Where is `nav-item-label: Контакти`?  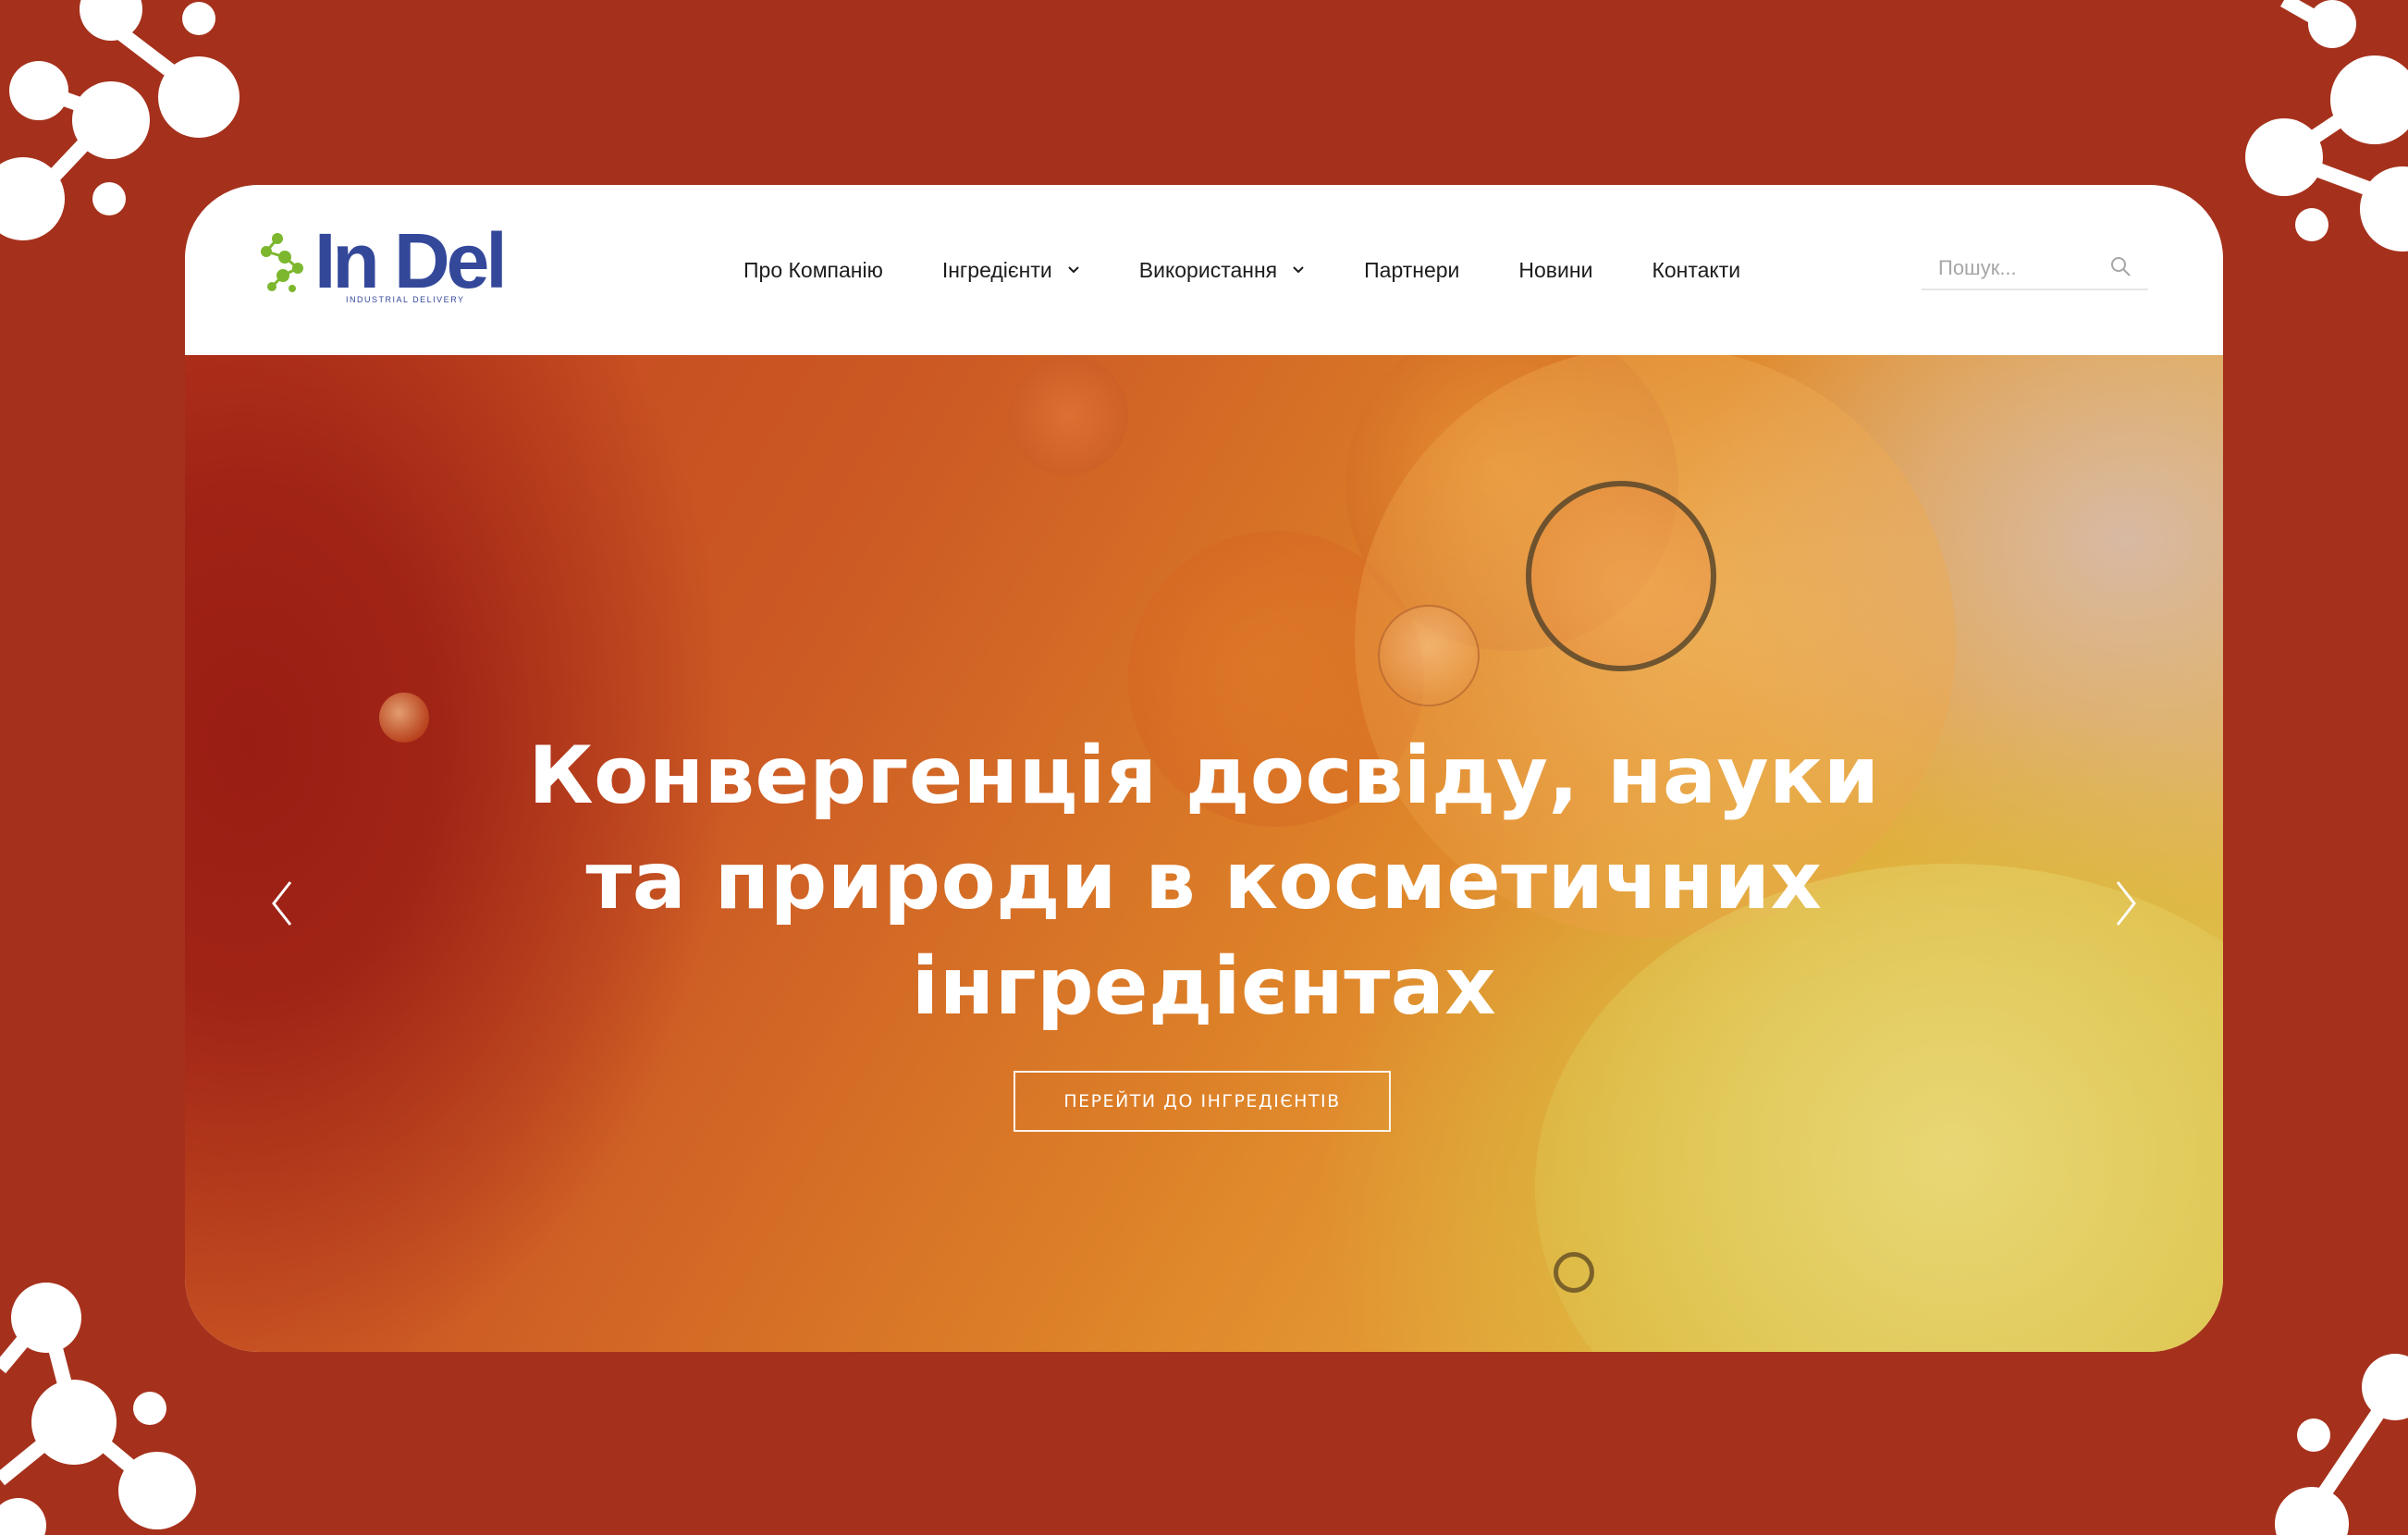 nav-item-label: Контакти is located at coordinates (1696, 269).